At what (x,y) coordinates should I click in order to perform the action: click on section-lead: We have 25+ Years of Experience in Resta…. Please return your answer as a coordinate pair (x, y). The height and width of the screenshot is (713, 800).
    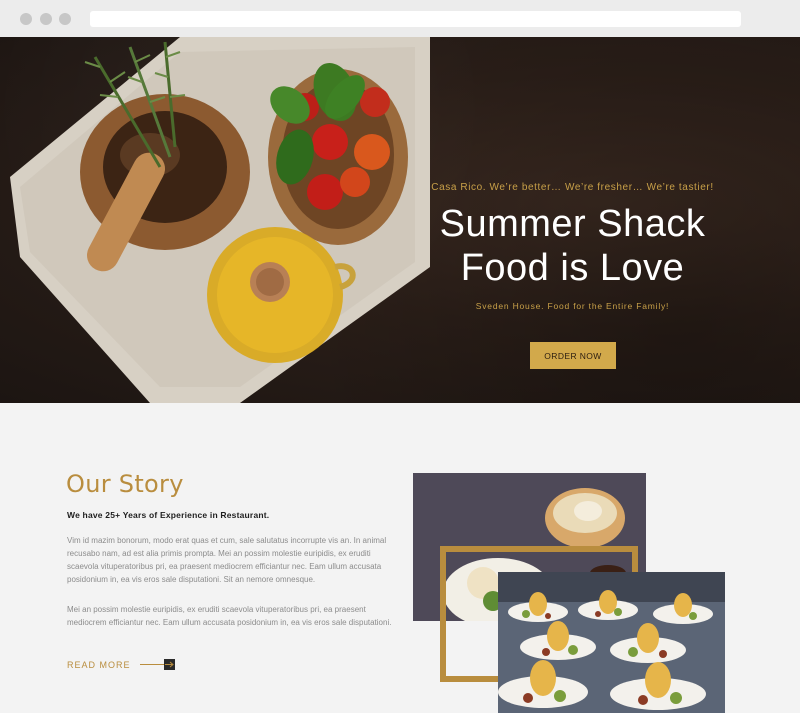
    Looking at the image, I should click on (168, 515).